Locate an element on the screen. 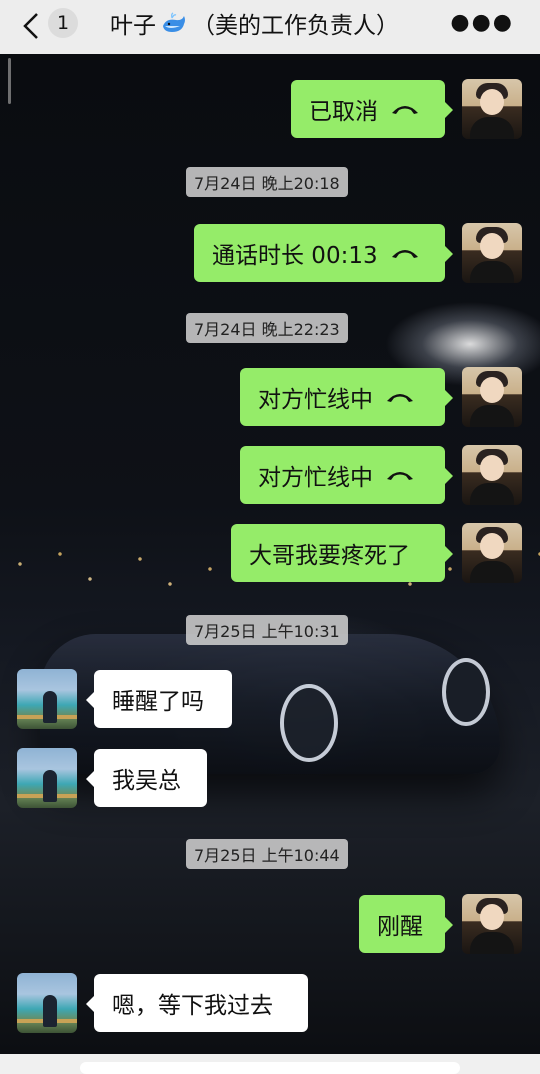  message-text: 通话时长 00:13 is located at coordinates (295, 256).